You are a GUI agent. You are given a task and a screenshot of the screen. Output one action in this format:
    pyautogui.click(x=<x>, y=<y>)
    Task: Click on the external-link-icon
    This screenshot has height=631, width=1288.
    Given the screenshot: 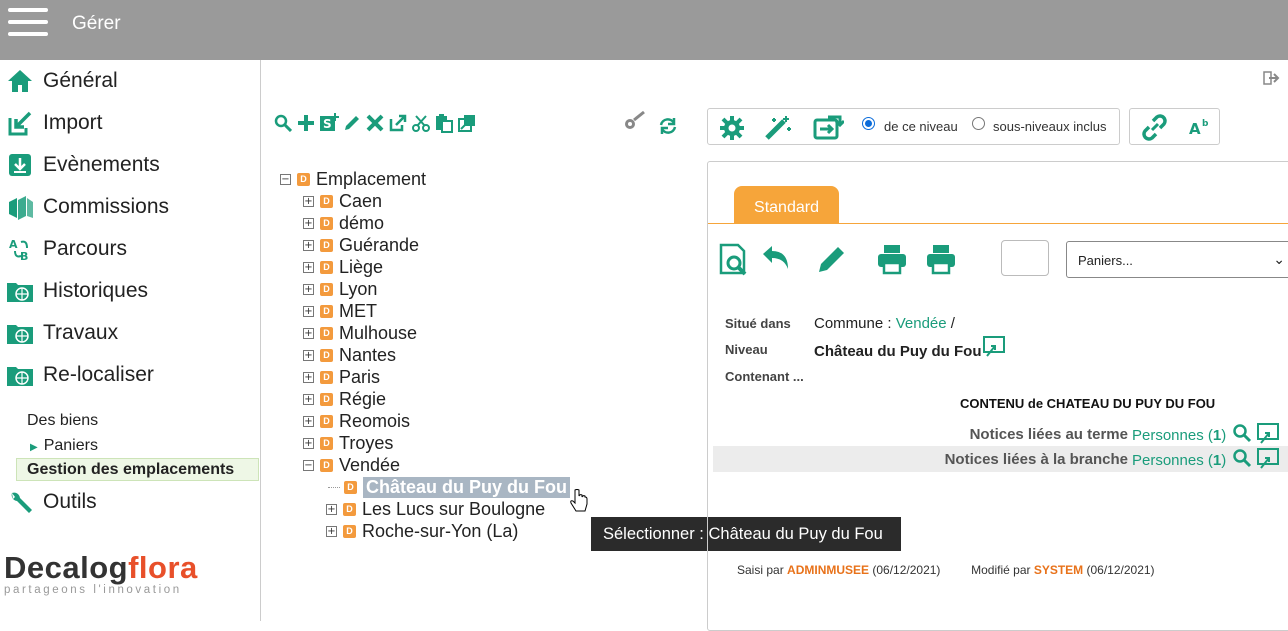 What is the action you would take?
    pyautogui.click(x=397, y=123)
    